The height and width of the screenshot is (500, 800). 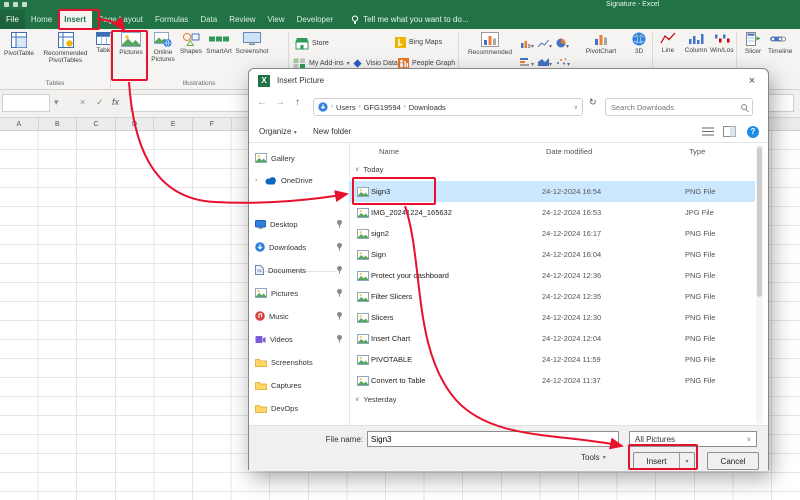 I want to click on sidebar-item-desktop: Desktop, so click(x=300, y=224).